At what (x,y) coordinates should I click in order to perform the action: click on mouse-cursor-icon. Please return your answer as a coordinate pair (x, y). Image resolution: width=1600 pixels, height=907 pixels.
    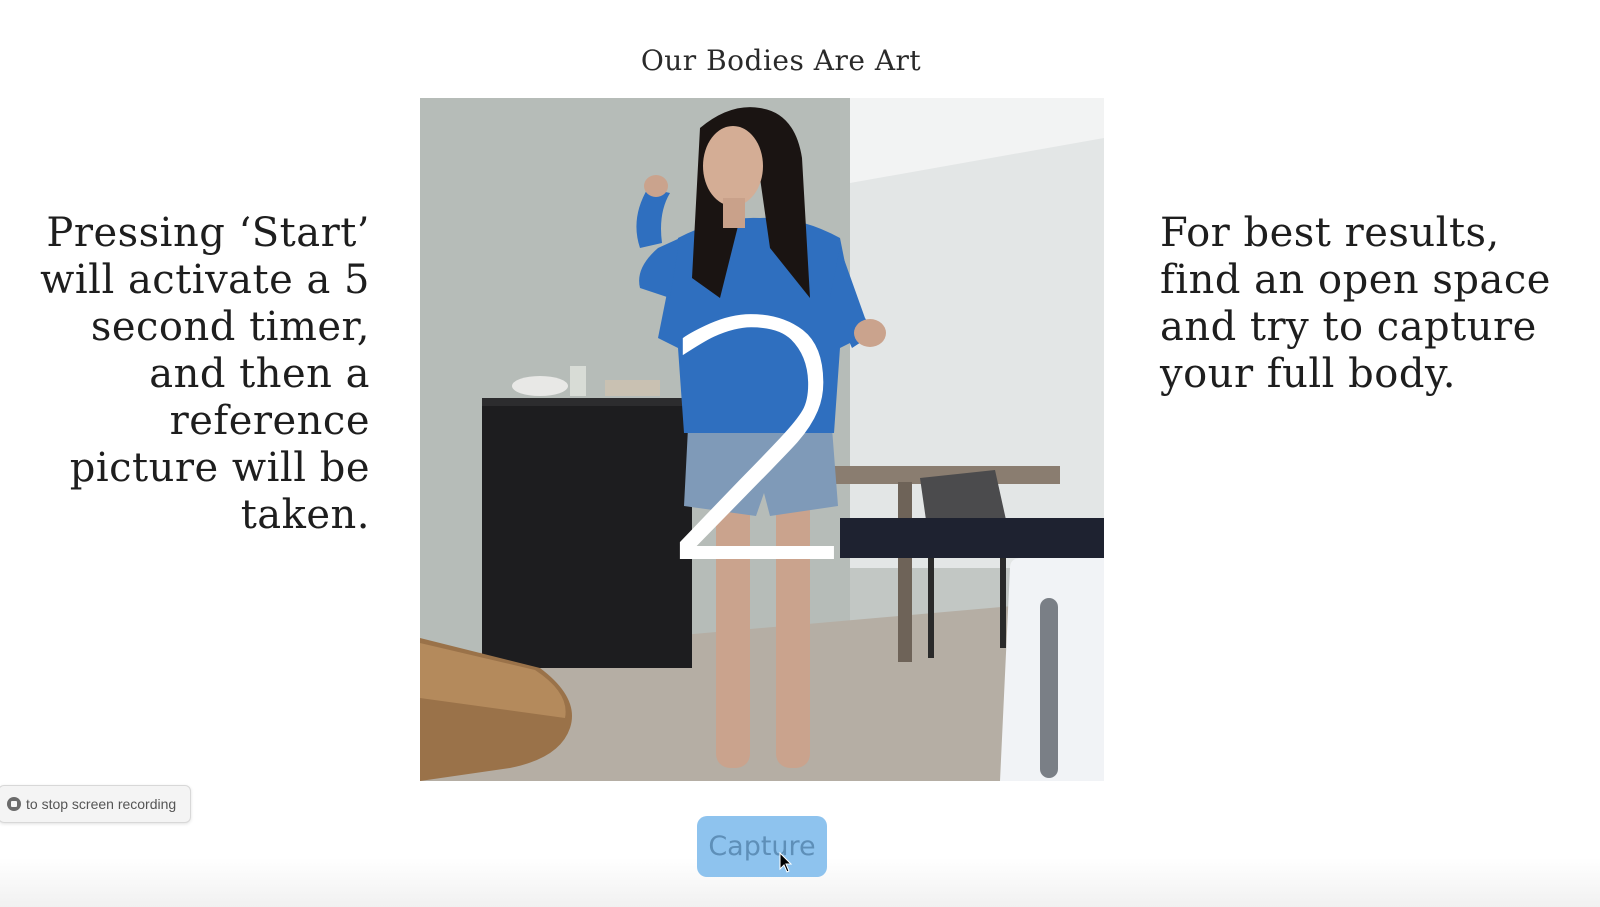
    Looking at the image, I should click on (786, 862).